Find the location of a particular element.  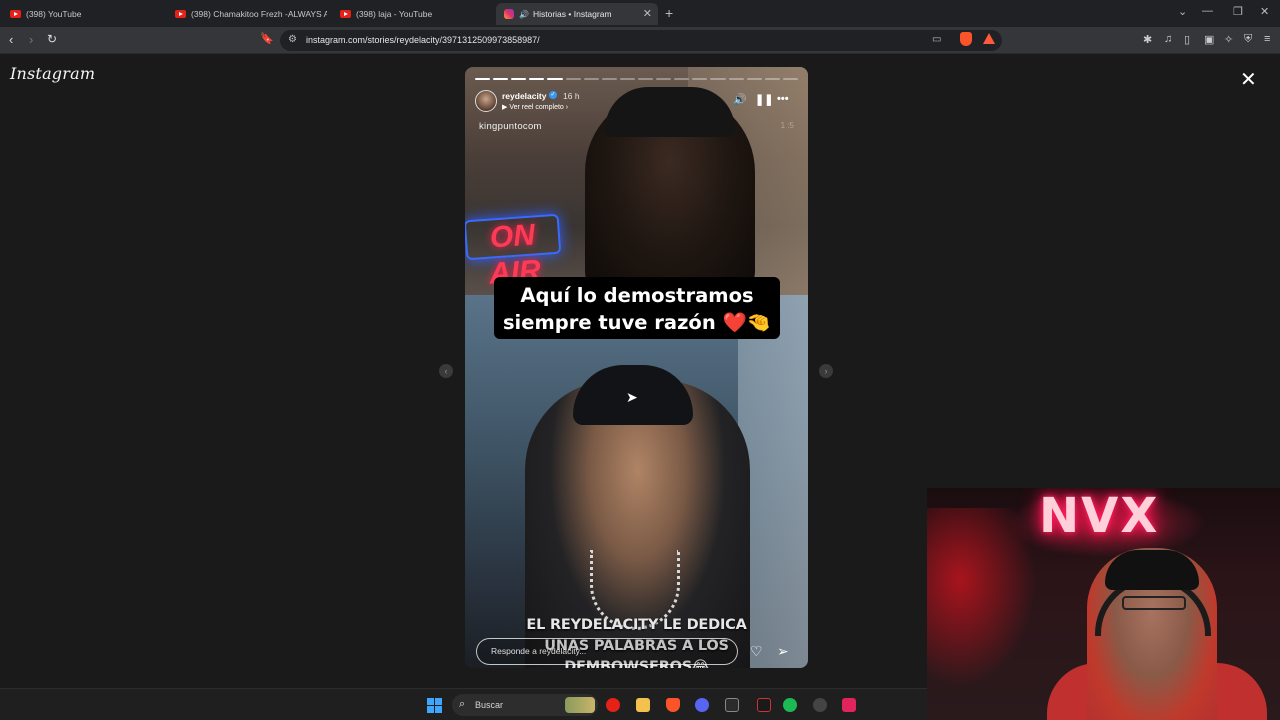

story-time: 16 h is located at coordinates (571, 96).